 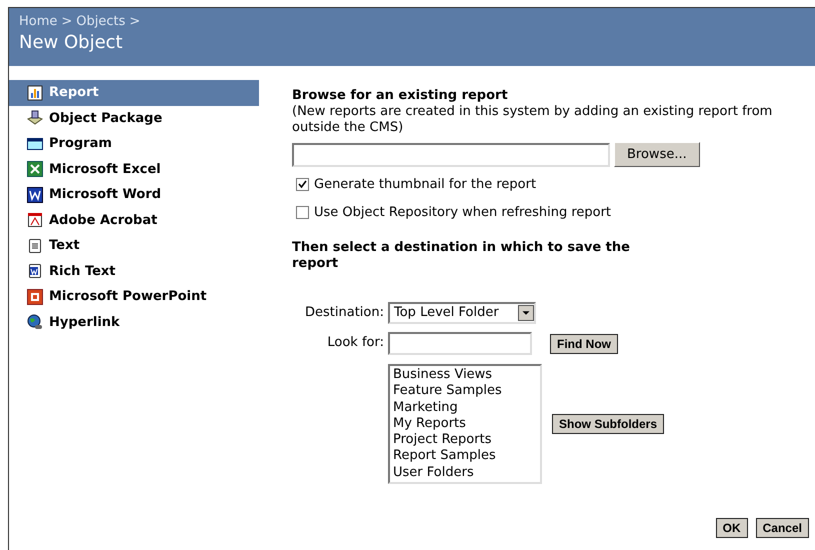 I want to click on page-title: New Object, so click(x=71, y=43).